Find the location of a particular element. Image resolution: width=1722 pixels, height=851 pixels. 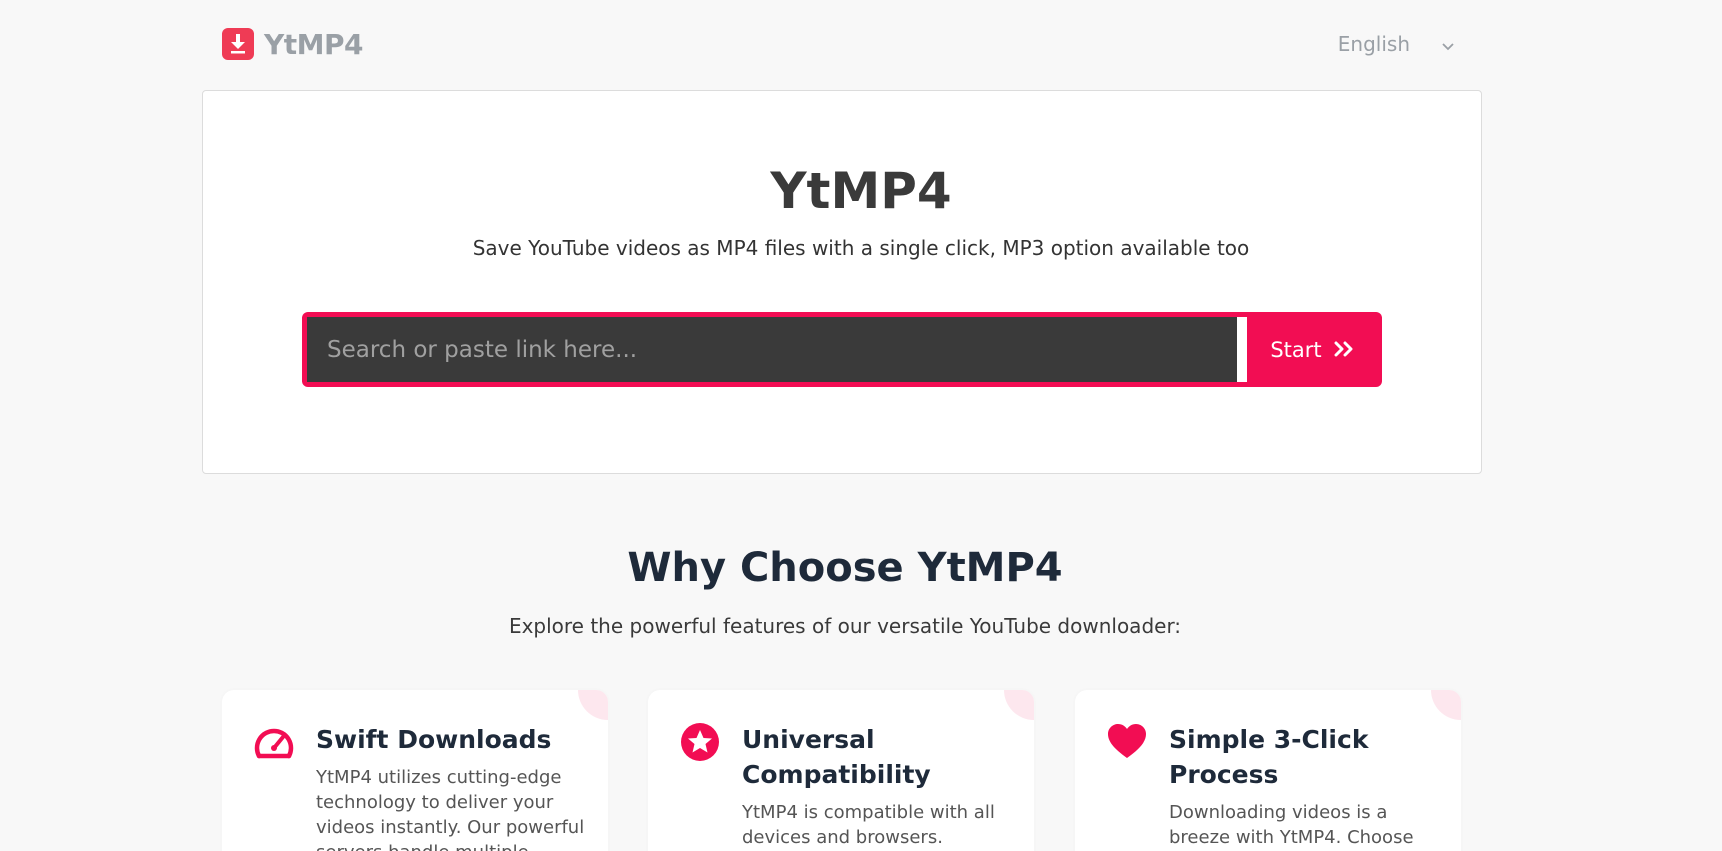

chevron-down-icon is located at coordinates (1448, 44).